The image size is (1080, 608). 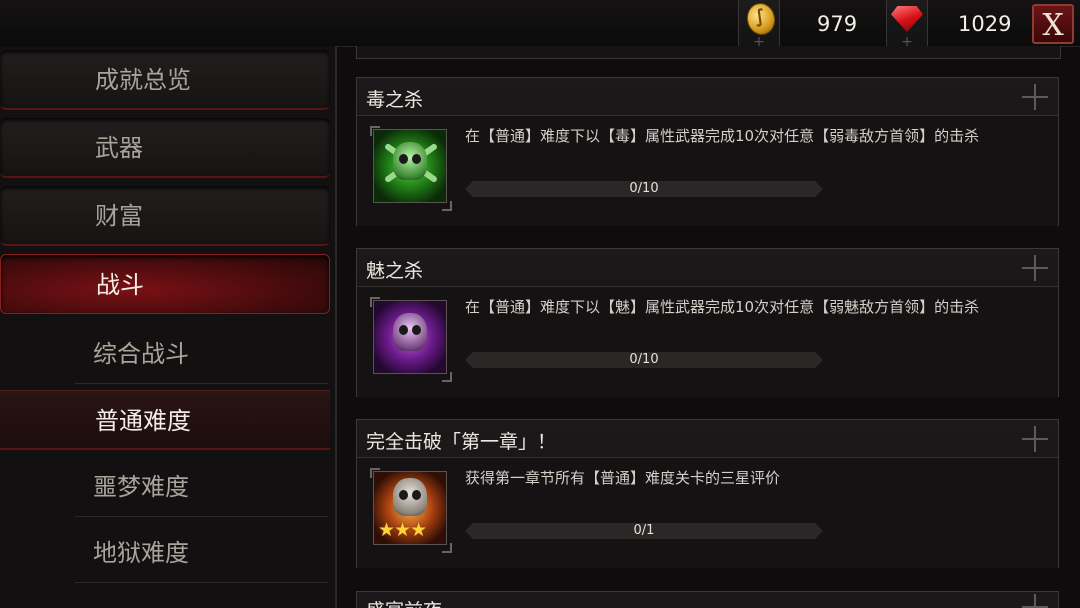 What do you see at coordinates (165, 284) in the screenshot?
I see `sidebar-item-combat: 战斗` at bounding box center [165, 284].